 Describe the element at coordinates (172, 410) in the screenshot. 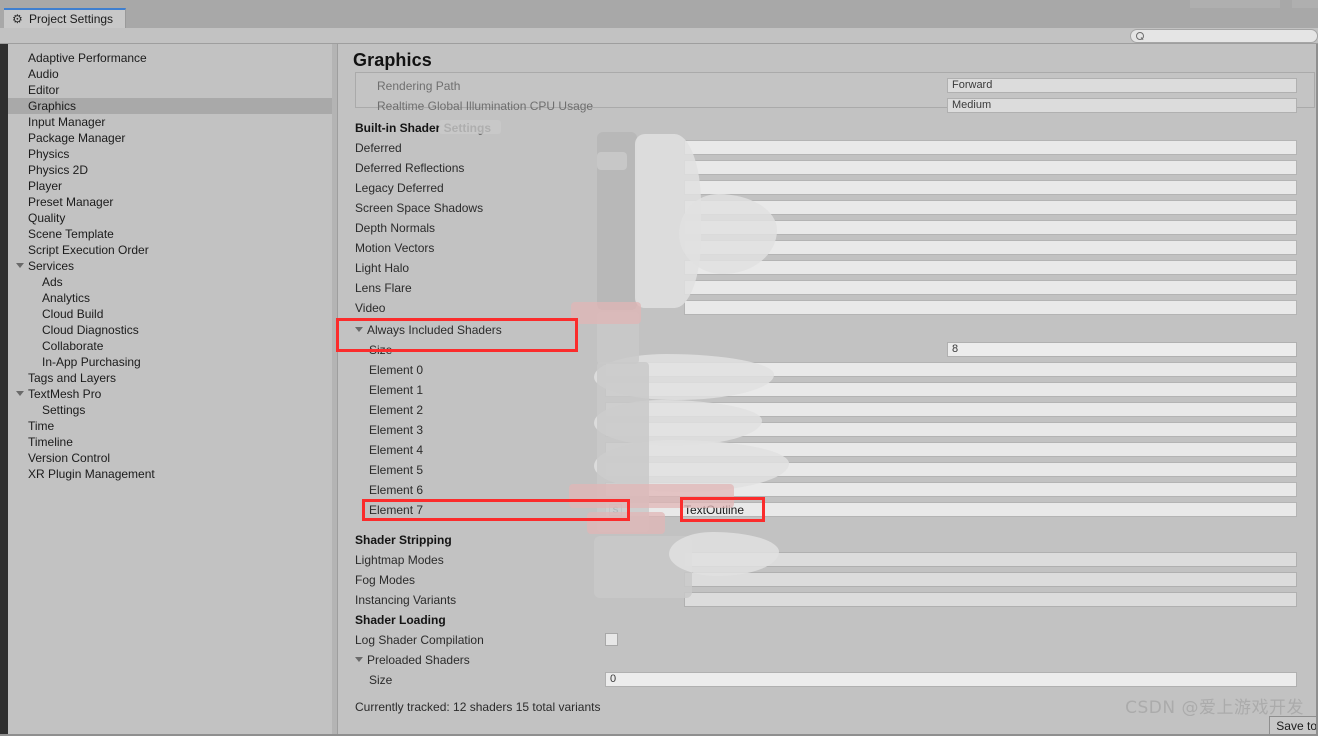

I see `sidebar-item-settings: Settings` at that location.